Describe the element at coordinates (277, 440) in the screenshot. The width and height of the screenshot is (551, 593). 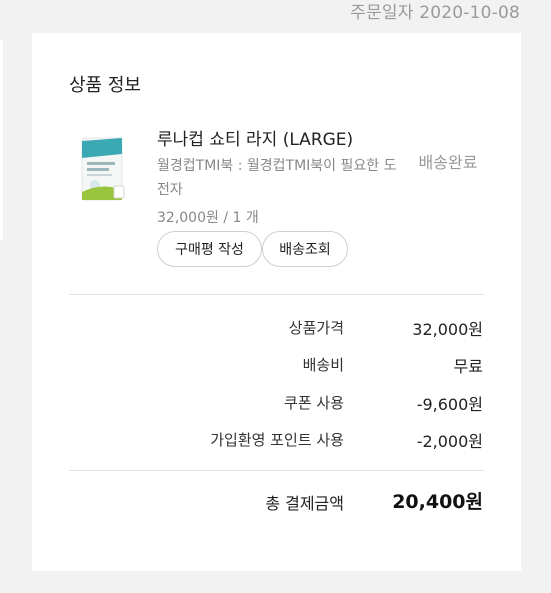
I see `summary-label: 가입환영 포인트 사용` at that location.